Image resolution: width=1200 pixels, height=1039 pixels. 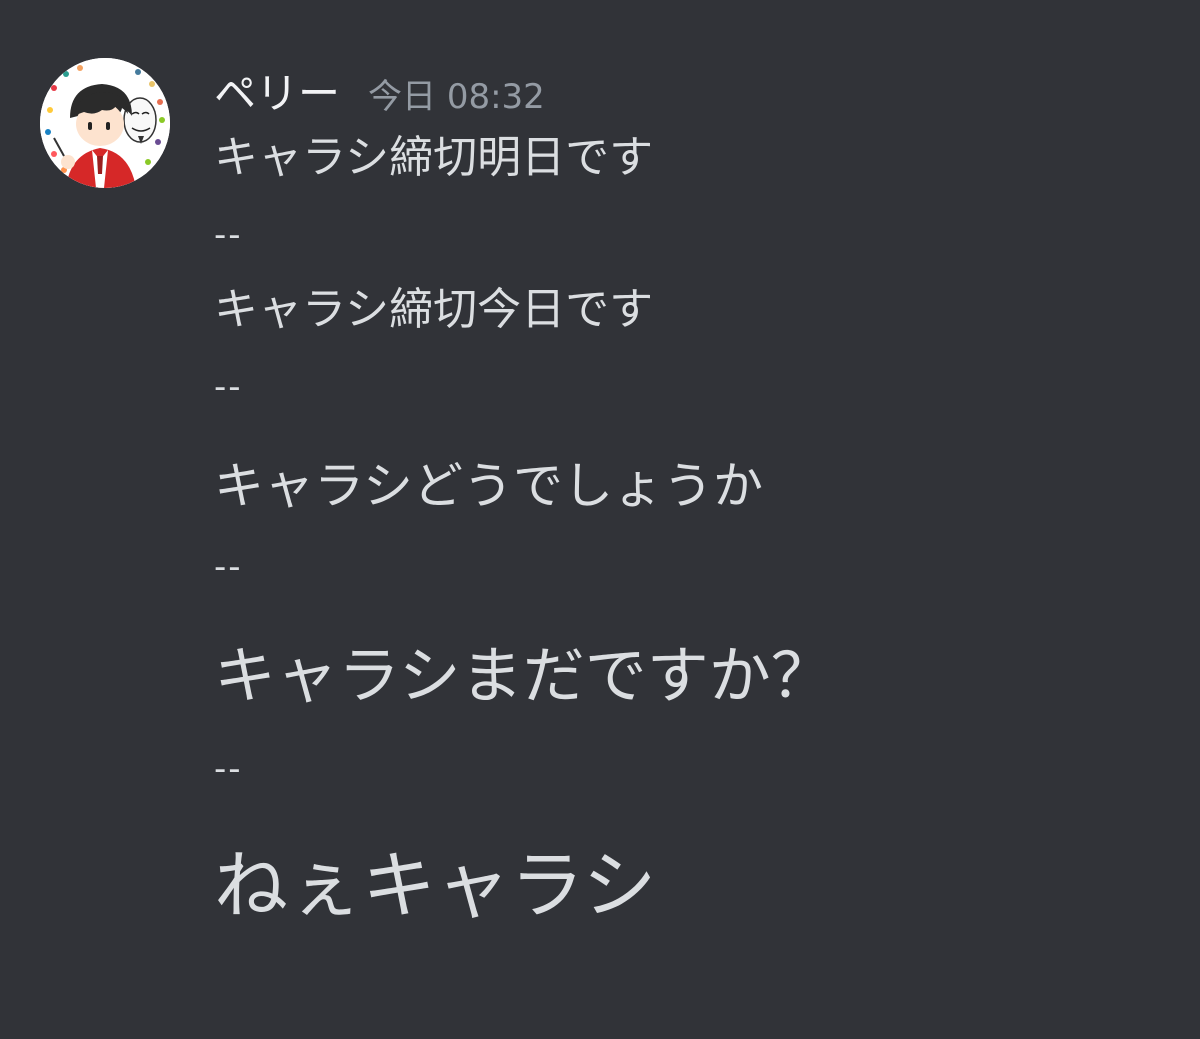 I want to click on message-line: ねぇキャラシ, so click(x=435, y=886).